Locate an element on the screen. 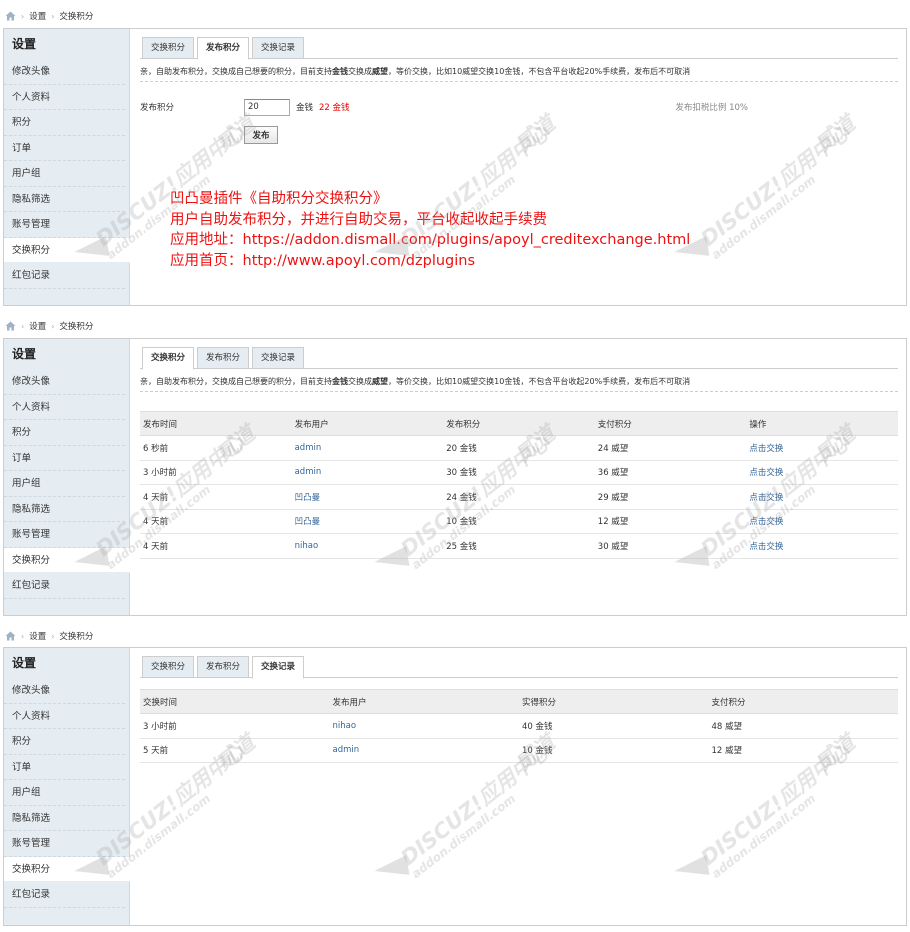 Image resolution: width=910 pixels, height=932 pixels. listing-table-wrap: 发布时间 发布用户 发布积分 支付积分 操作 6 秒前 admin 20 金钱 is located at coordinates (519, 485).